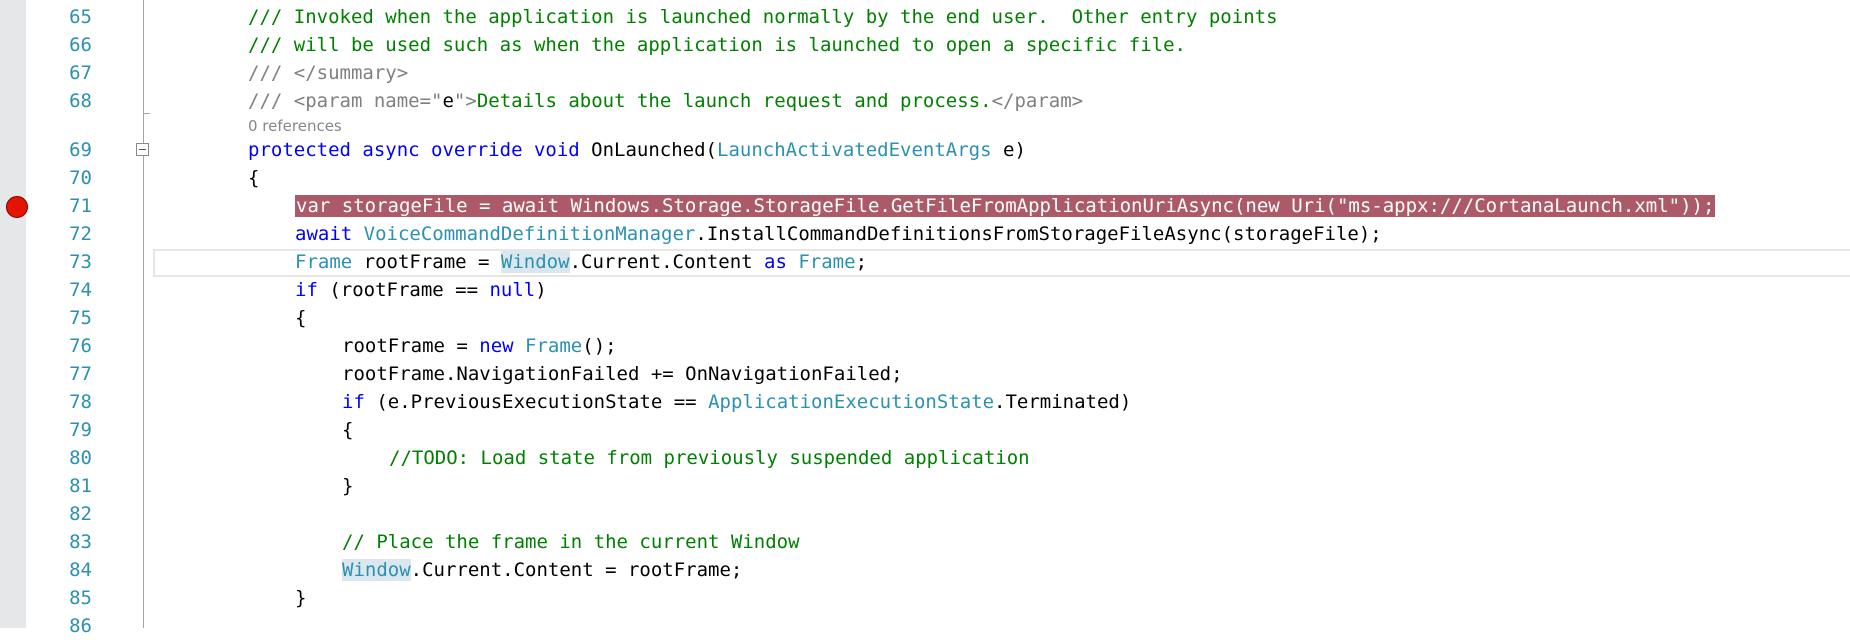  What do you see at coordinates (576, 570) in the screenshot?
I see `code-token: .Current.Content = rootFrame;` at bounding box center [576, 570].